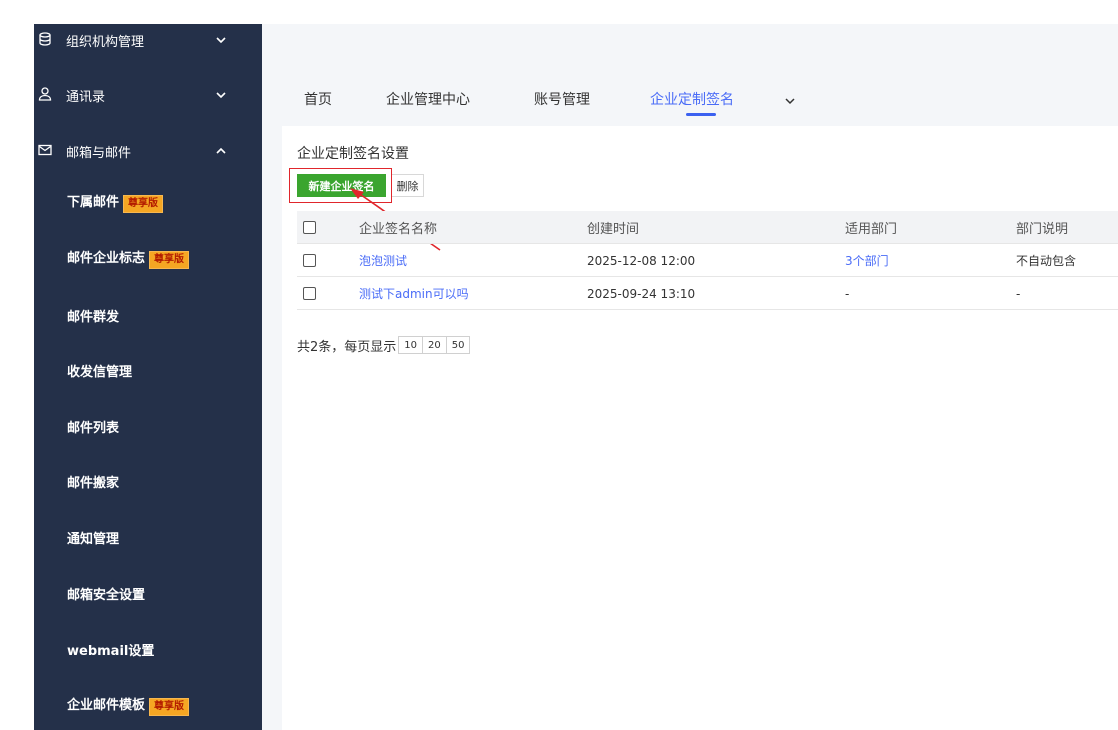 This screenshot has width=1118, height=730. What do you see at coordinates (641, 260) in the screenshot?
I see `created-time: 2025-12-08 12:00` at bounding box center [641, 260].